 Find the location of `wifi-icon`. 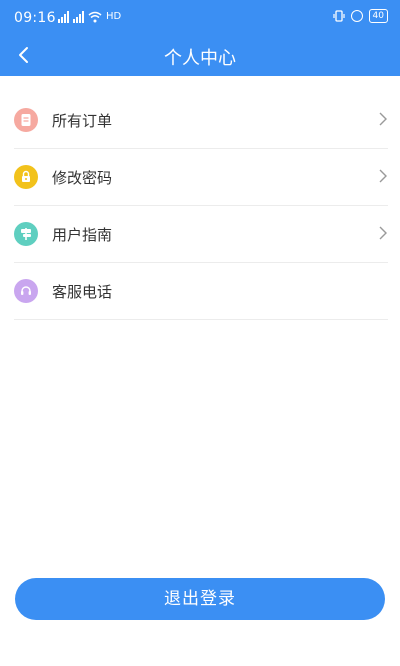

wifi-icon is located at coordinates (95, 17).